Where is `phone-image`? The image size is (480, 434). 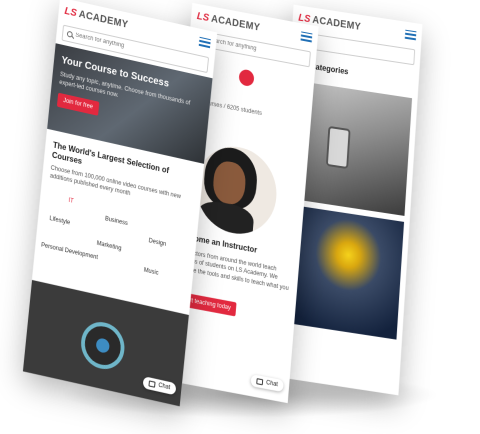
phone-image is located at coordinates (338, 147).